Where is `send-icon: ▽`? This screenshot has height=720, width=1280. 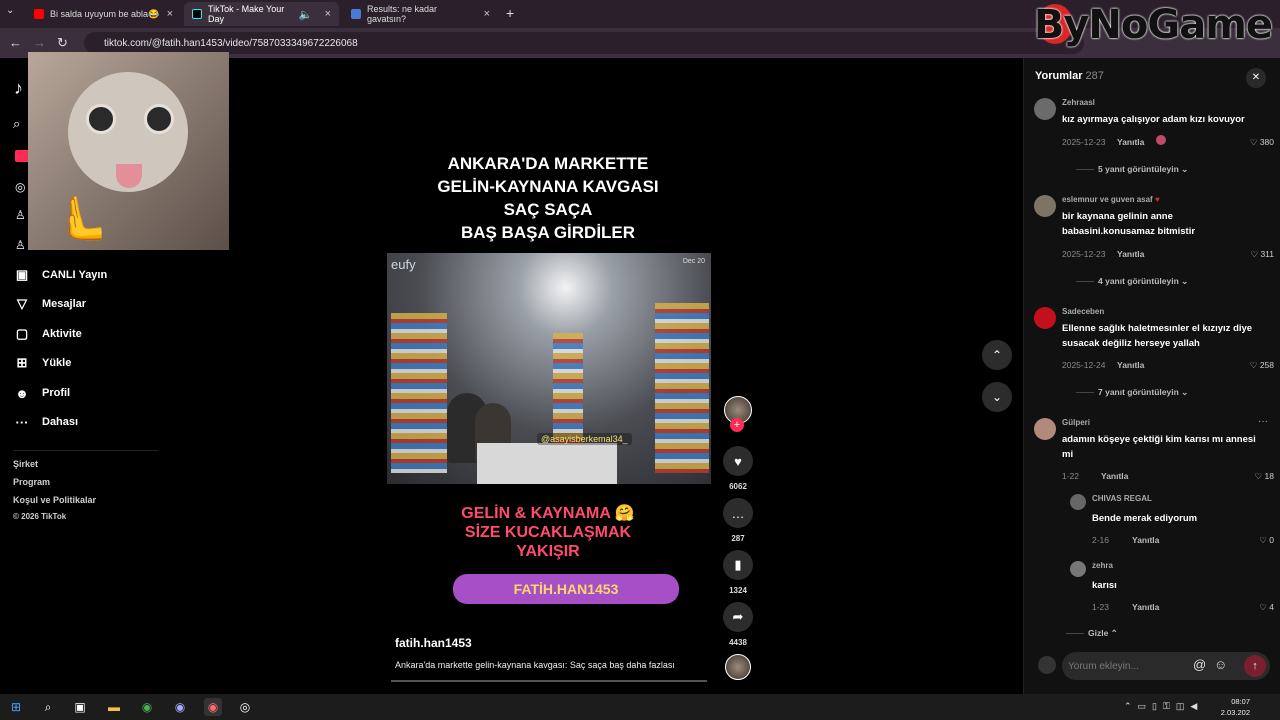
send-icon: ▽ is located at coordinates (22, 303).